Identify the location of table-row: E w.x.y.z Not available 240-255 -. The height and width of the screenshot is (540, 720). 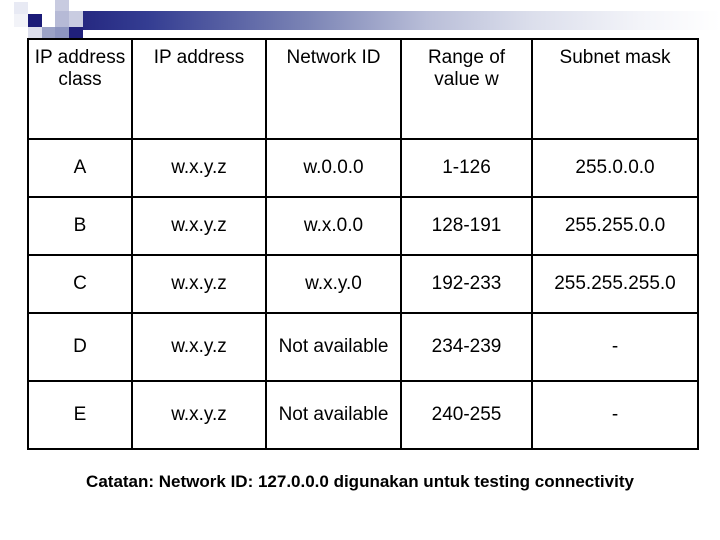
(363, 415).